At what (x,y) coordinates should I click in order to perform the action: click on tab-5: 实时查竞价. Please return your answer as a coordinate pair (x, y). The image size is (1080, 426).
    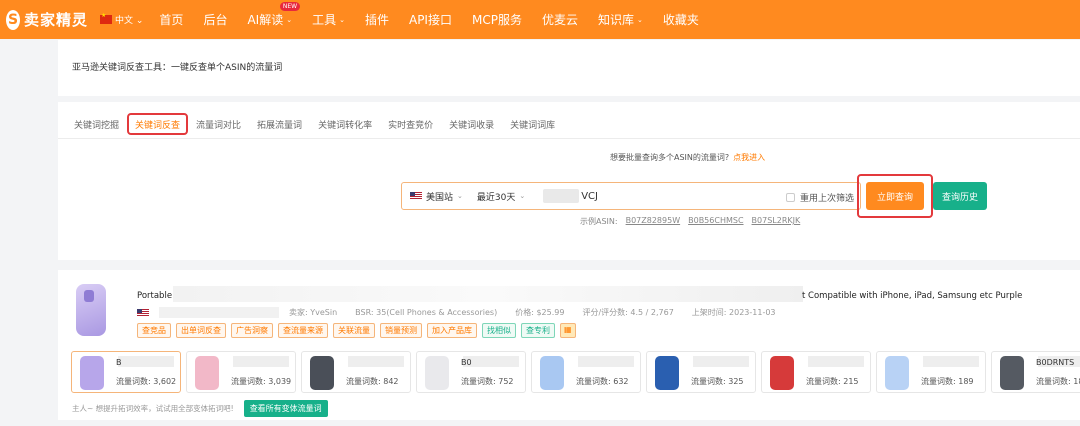
    Looking at the image, I should click on (410, 124).